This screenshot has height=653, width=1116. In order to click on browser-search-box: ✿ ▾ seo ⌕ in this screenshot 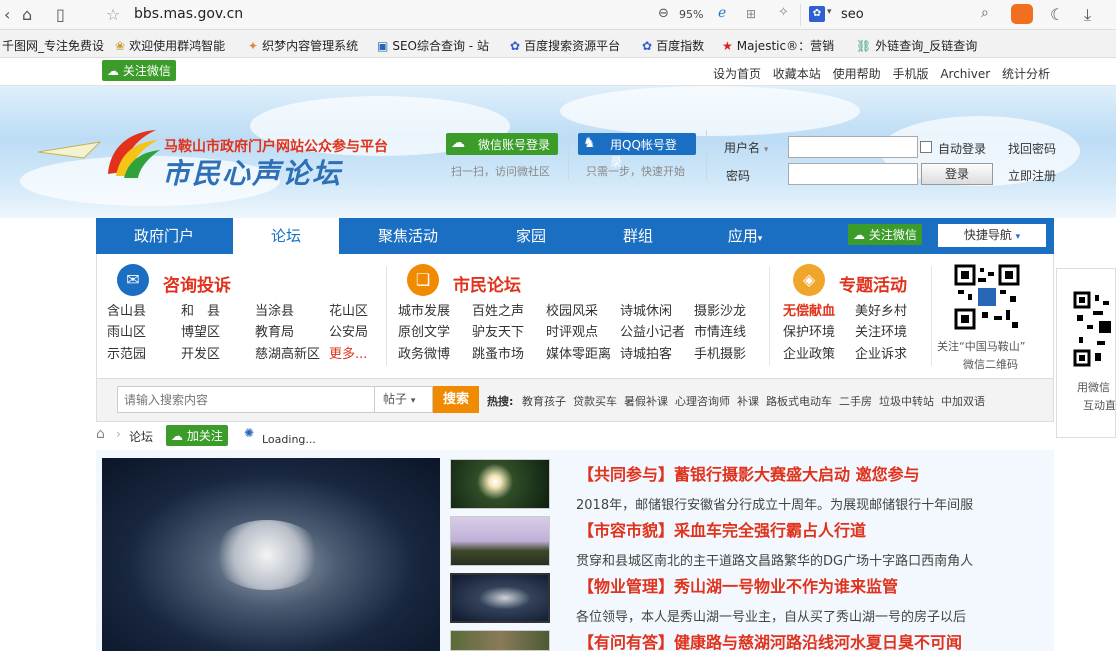, I will do `click(900, 15)`.